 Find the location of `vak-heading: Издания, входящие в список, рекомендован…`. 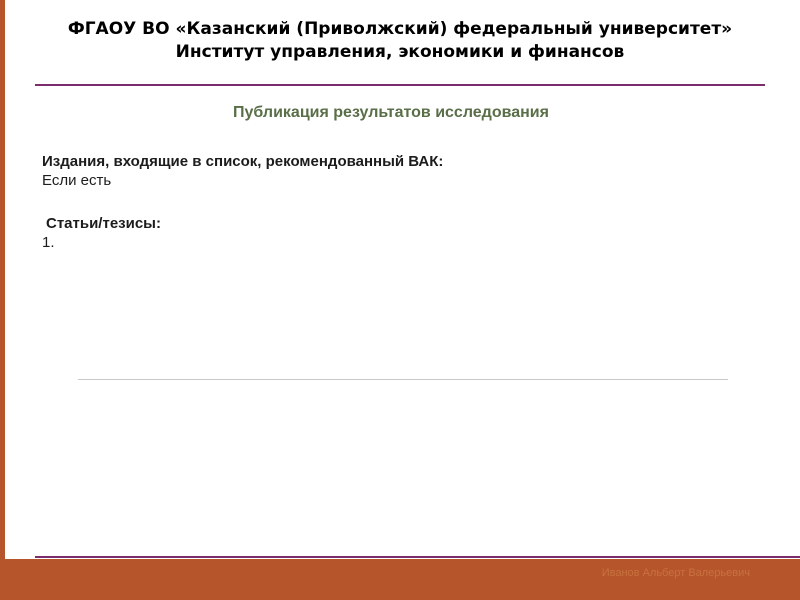

vak-heading: Издания, входящие в список, рекомендован… is located at coordinates (243, 161).